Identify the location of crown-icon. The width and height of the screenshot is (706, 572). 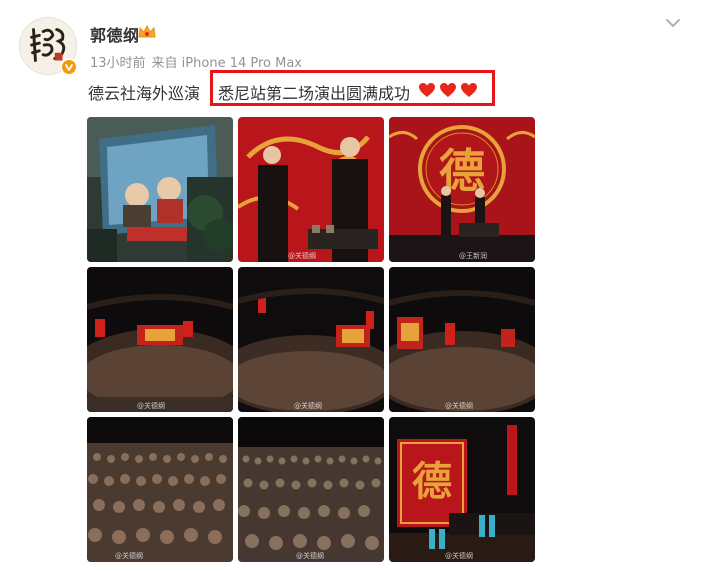
(147, 31).